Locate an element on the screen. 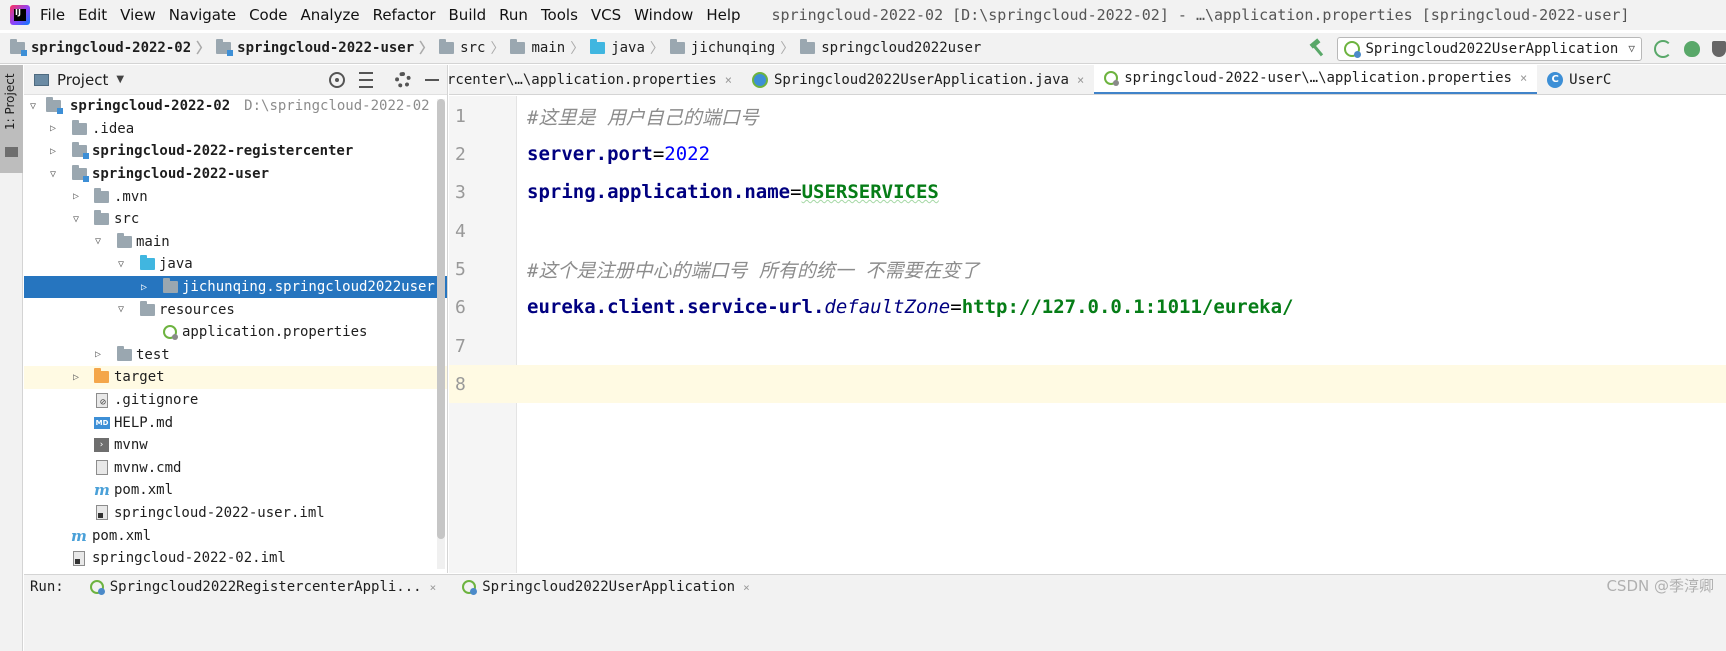 The height and width of the screenshot is (651, 1726). tree-item-user-module: ▽ springcloud-2022-user is located at coordinates (235, 174).